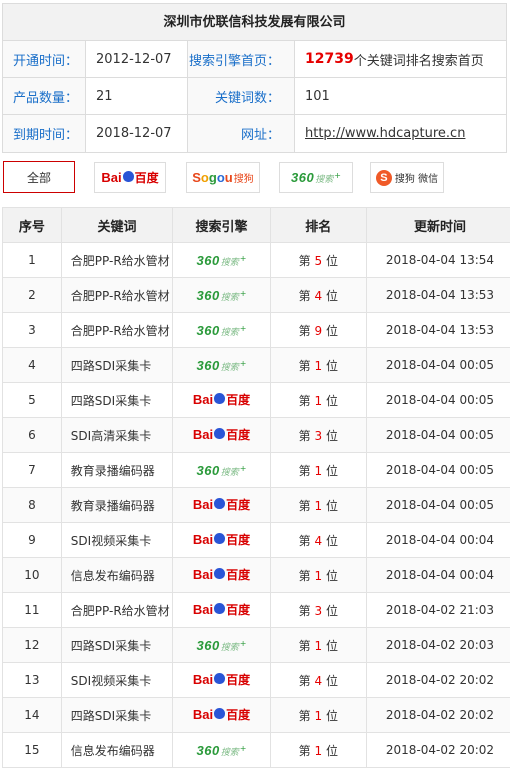 The width and height of the screenshot is (510, 769). I want to click on table-row: 7 教育录播编码器 360 搜索 + 第 1 位 2018-04-04 00:05, so click(256, 470).